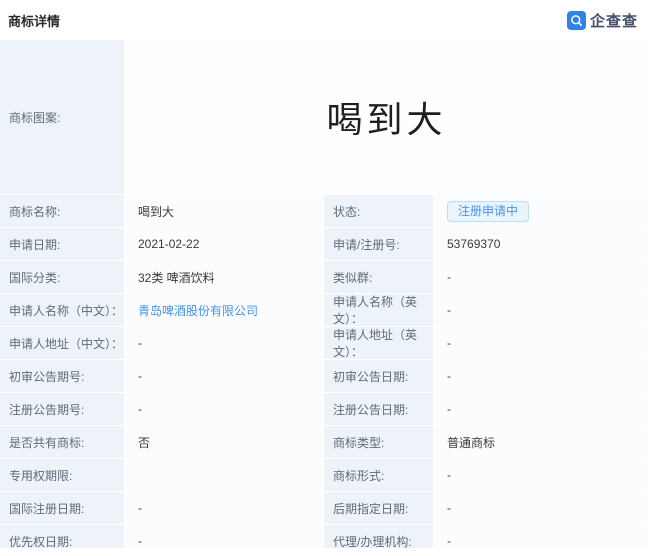 This screenshot has height=556, width=648. What do you see at coordinates (224, 536) in the screenshot?
I see `priority-date-value: -` at bounding box center [224, 536].